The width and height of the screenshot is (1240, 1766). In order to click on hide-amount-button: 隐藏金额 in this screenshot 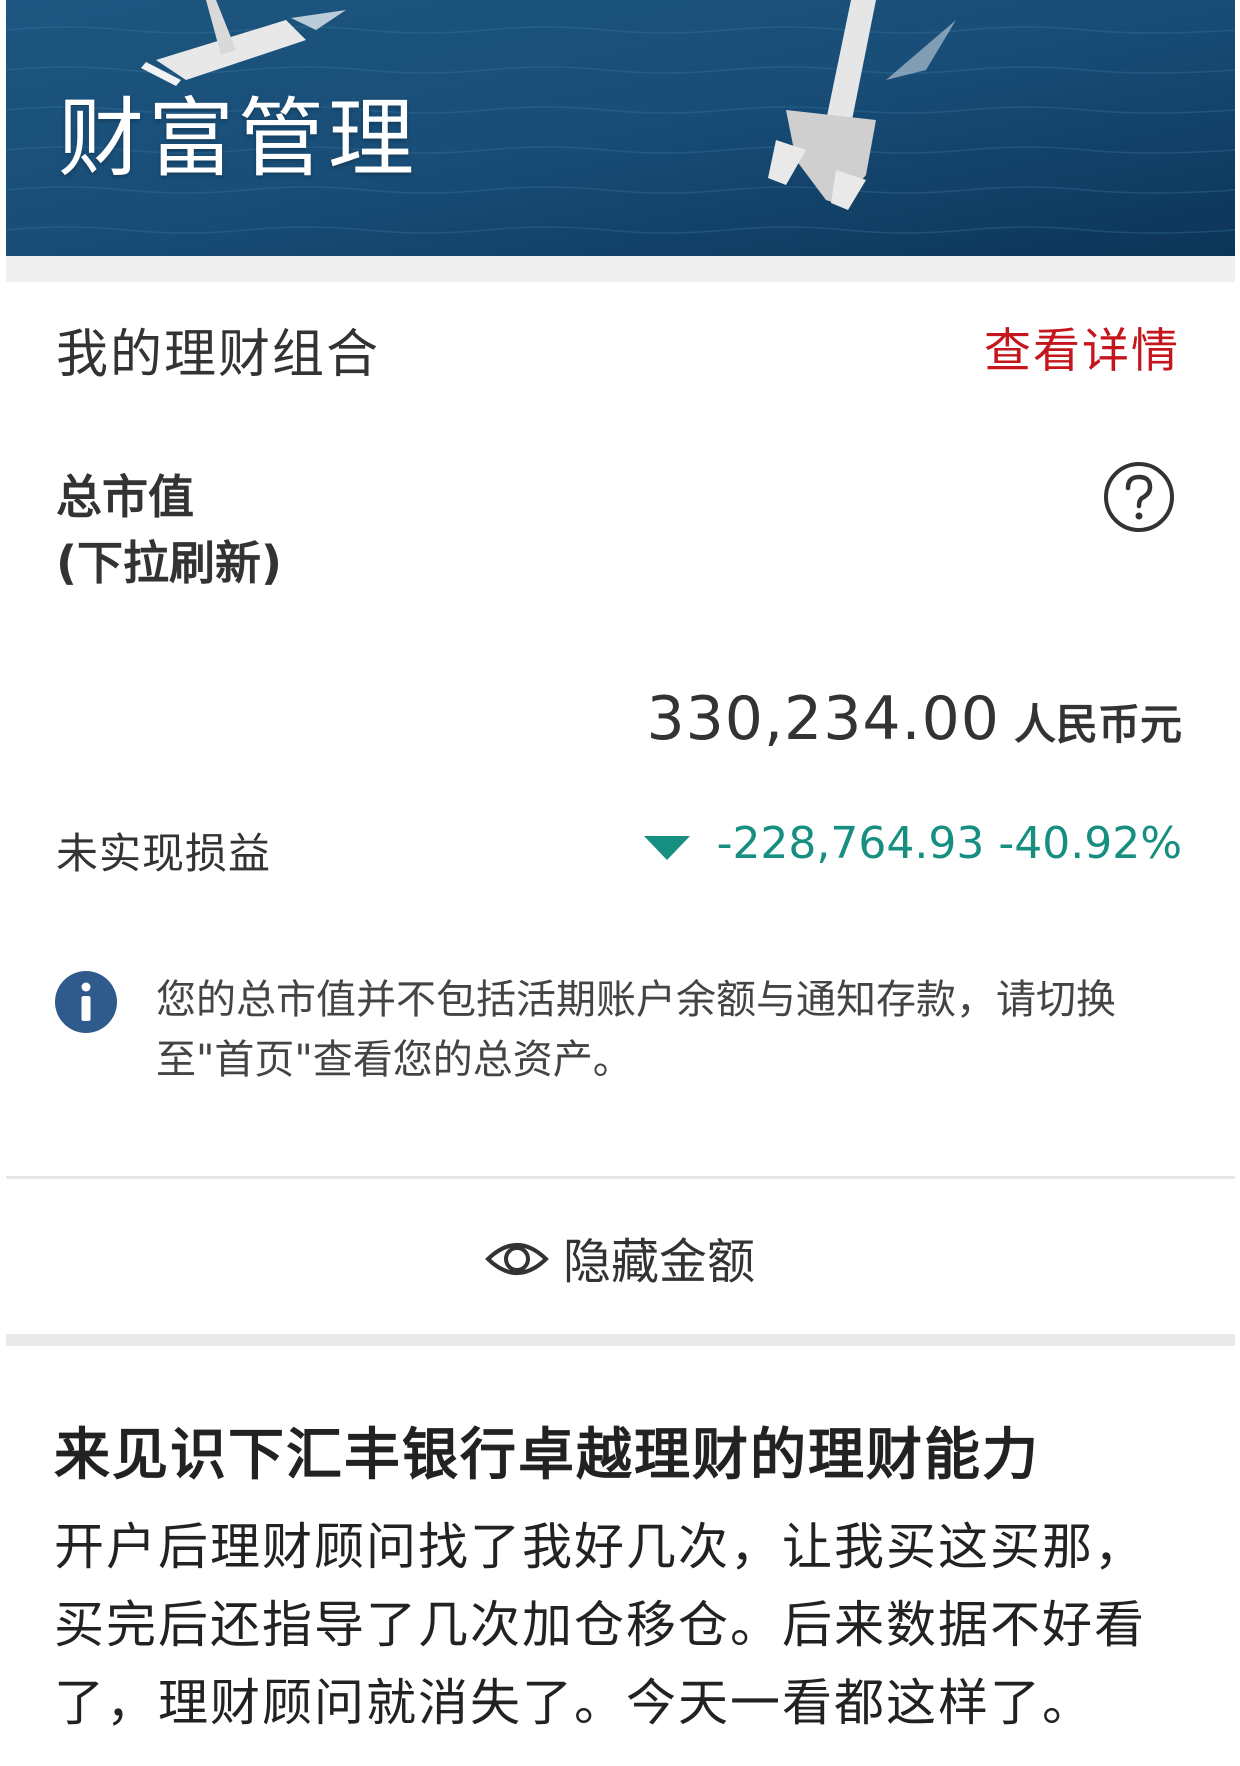, I will do `click(620, 1257)`.